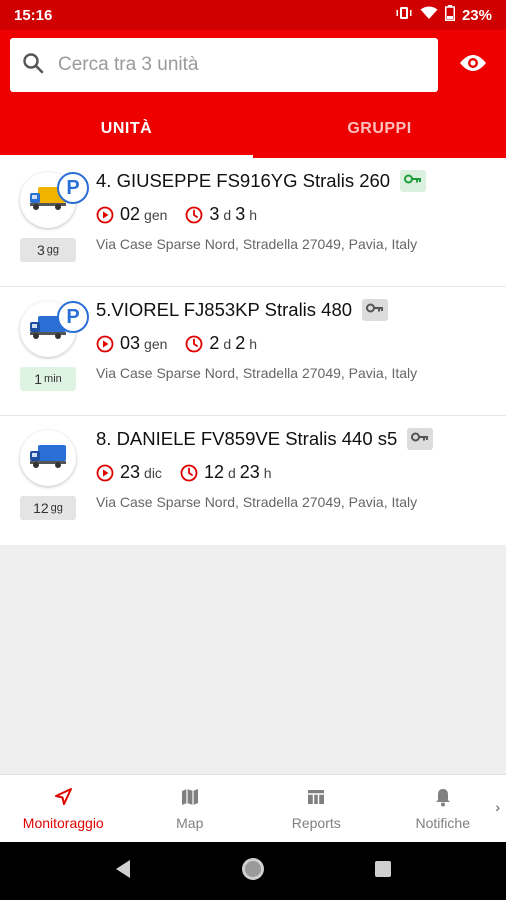  I want to click on home-icon, so click(253, 871).